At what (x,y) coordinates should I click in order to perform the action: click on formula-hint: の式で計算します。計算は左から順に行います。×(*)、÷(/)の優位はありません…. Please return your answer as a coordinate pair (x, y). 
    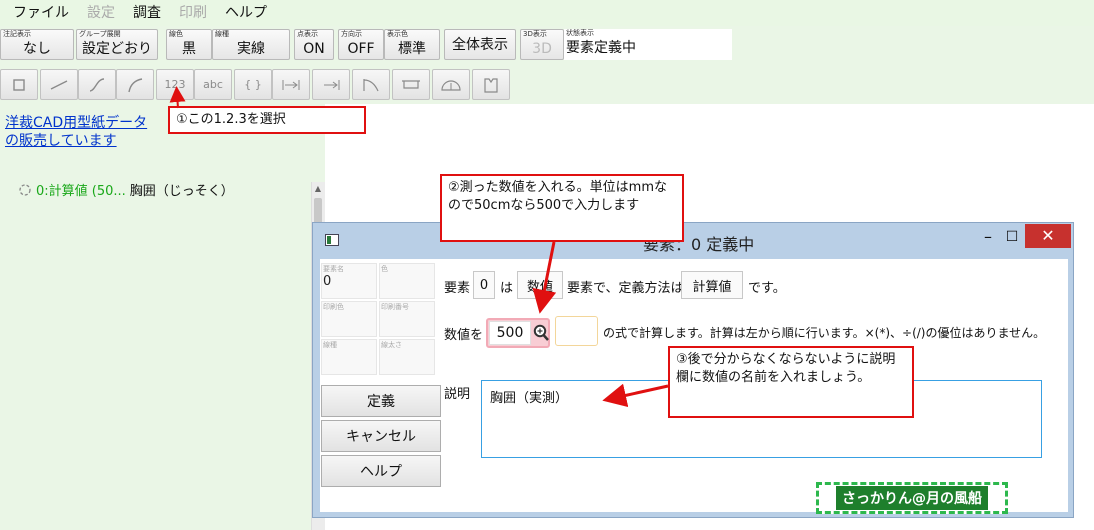
    Looking at the image, I should click on (824, 333).